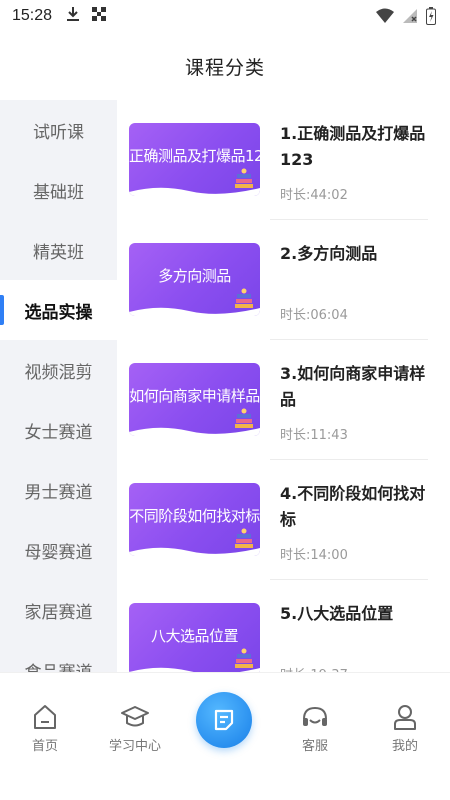 The image size is (450, 800). Describe the element at coordinates (410, 18) in the screenshot. I see `signal-icon` at that location.